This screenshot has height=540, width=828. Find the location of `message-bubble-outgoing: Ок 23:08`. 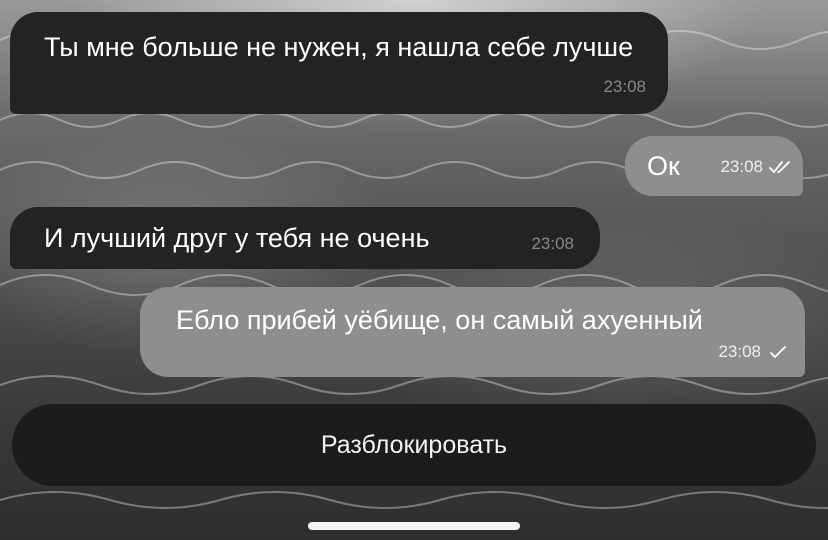

message-bubble-outgoing: Ок 23:08 is located at coordinates (714, 166).